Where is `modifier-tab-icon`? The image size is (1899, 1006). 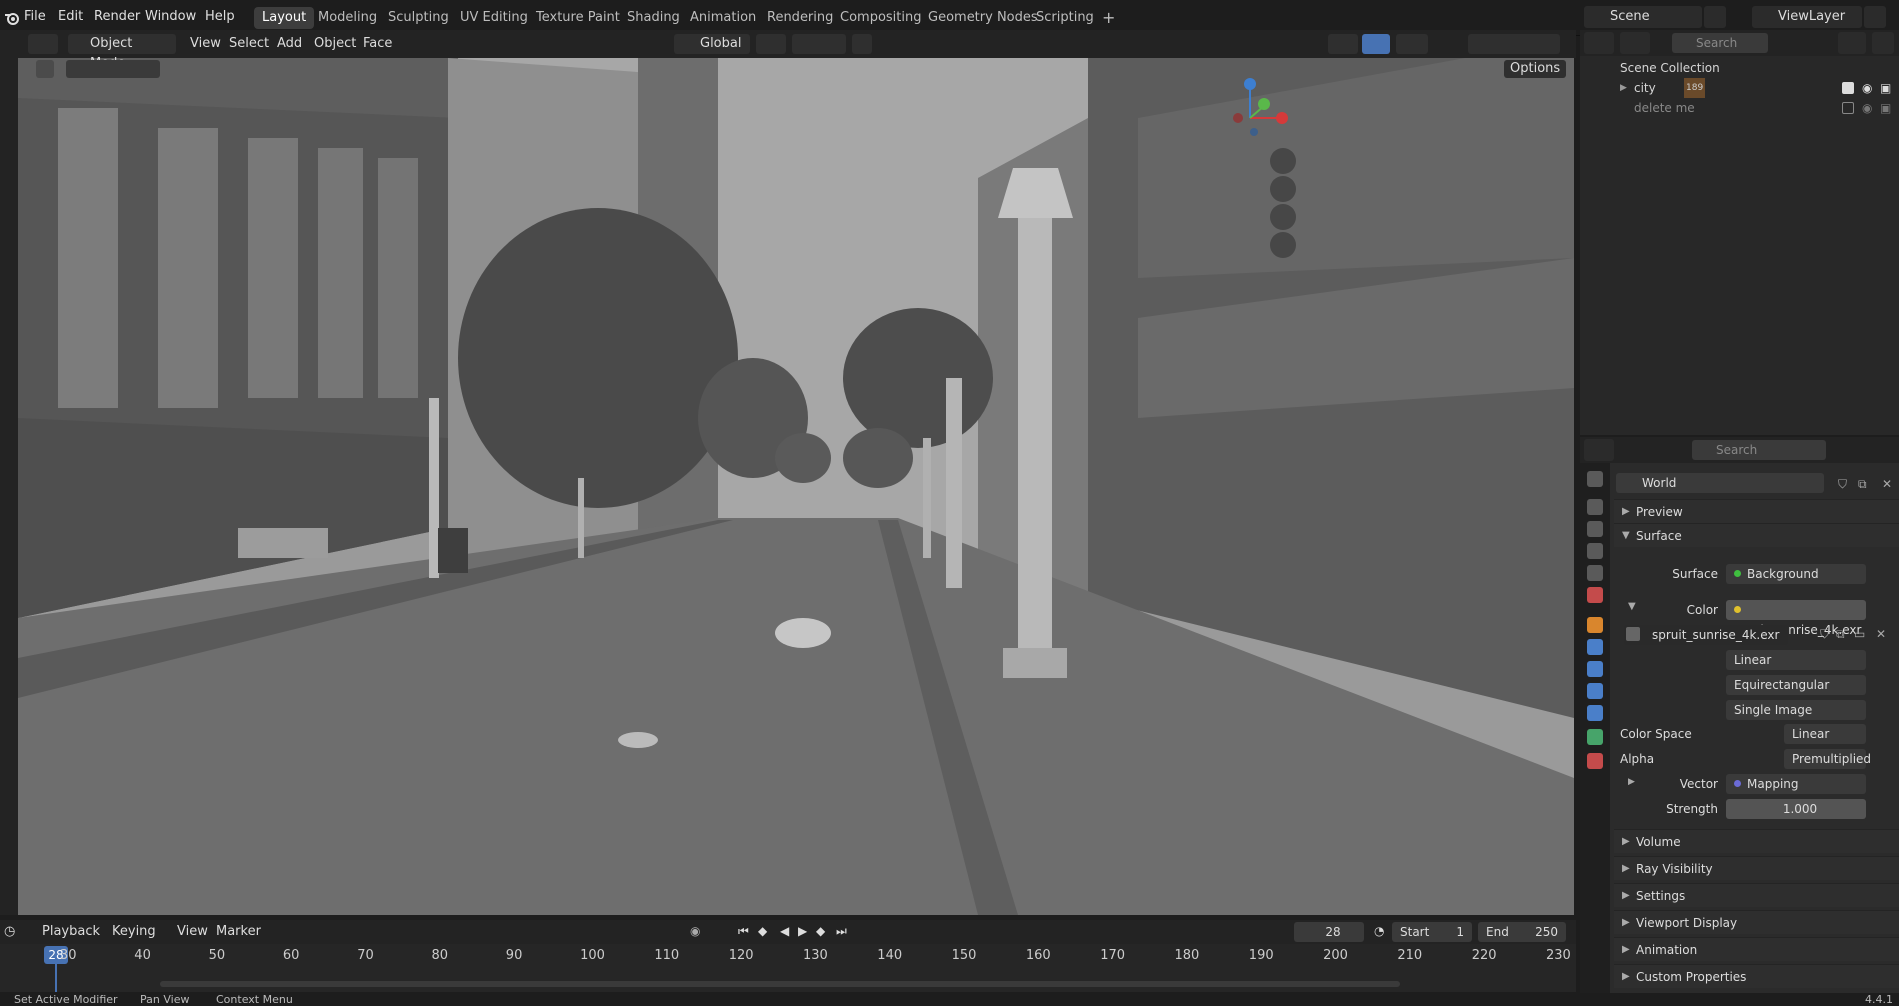
modifier-tab-icon is located at coordinates (1595, 647).